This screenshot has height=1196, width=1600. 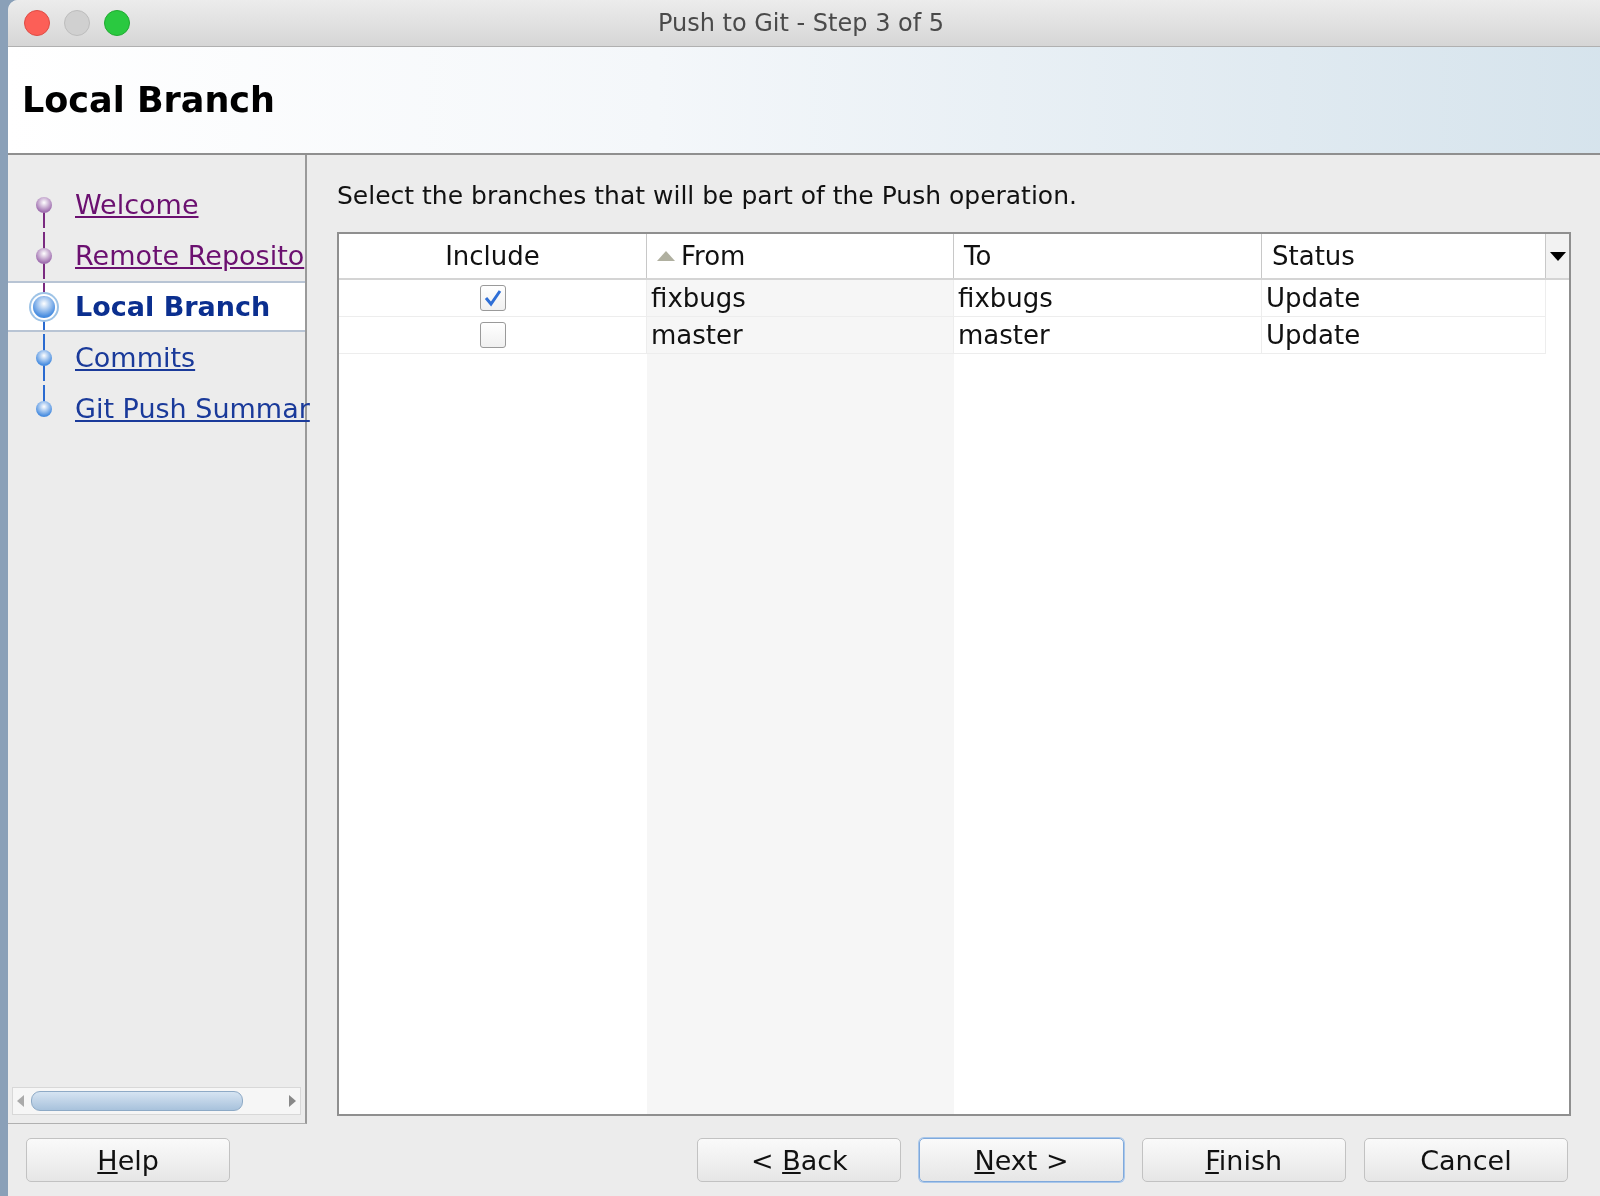 I want to click on dialog-button: Finish, so click(x=1243, y=1160).